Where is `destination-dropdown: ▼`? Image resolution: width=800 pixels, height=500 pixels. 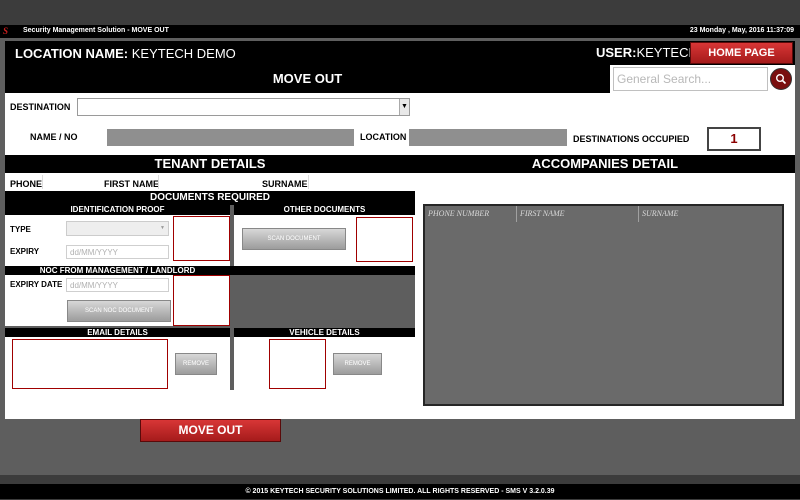
destination-dropdown: ▼ is located at coordinates (243, 107).